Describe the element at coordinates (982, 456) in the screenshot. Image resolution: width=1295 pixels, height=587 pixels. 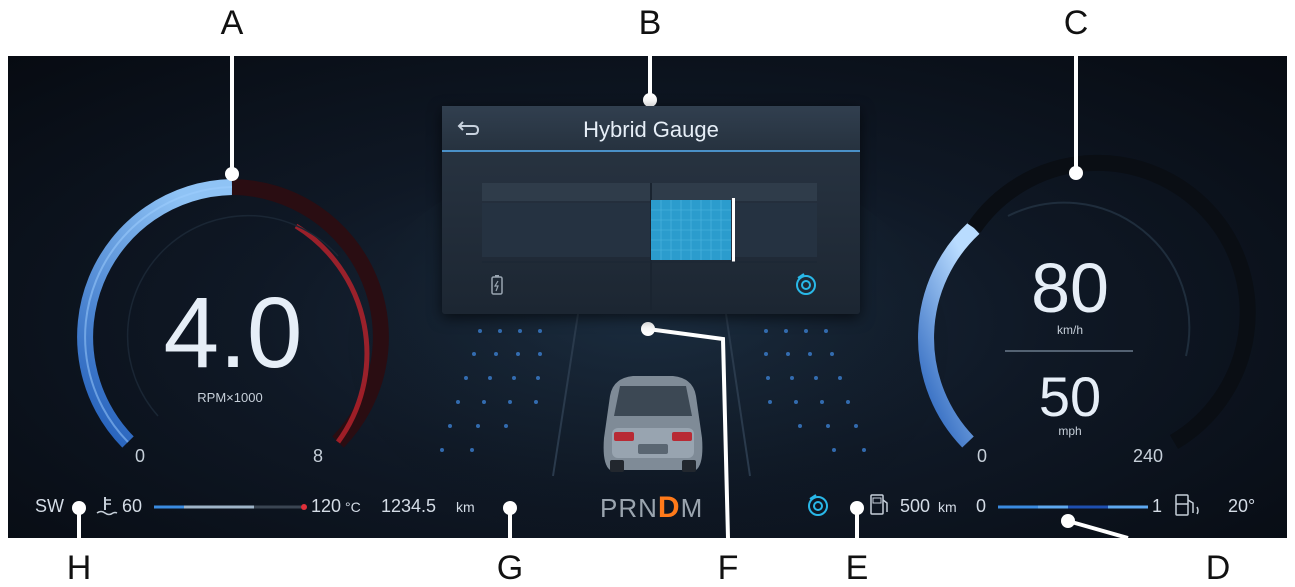
I see `speedometer-min-label: 0` at that location.